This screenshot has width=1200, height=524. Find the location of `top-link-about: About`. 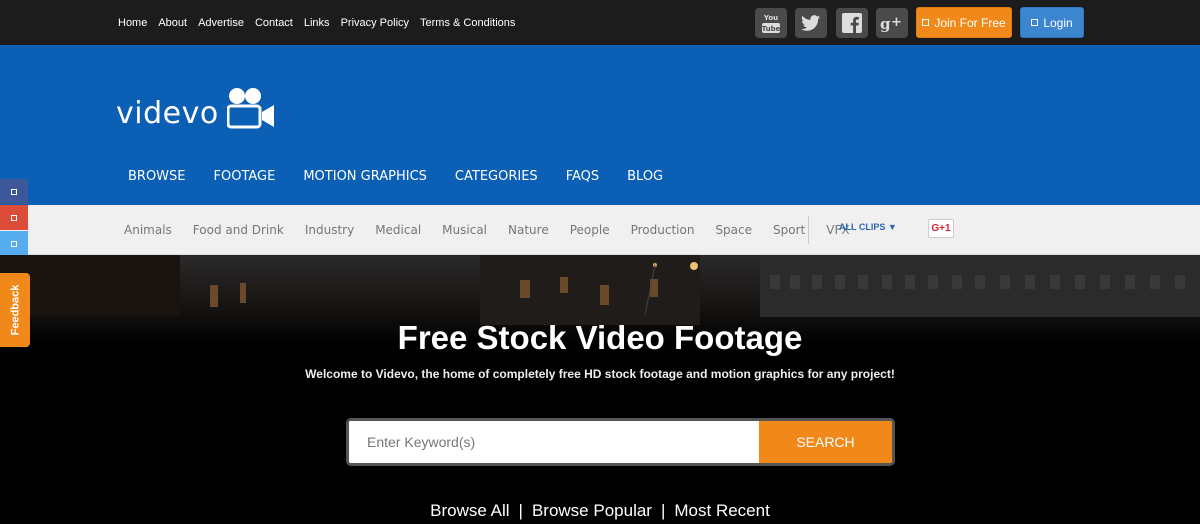

top-link-about: About is located at coordinates (172, 23).